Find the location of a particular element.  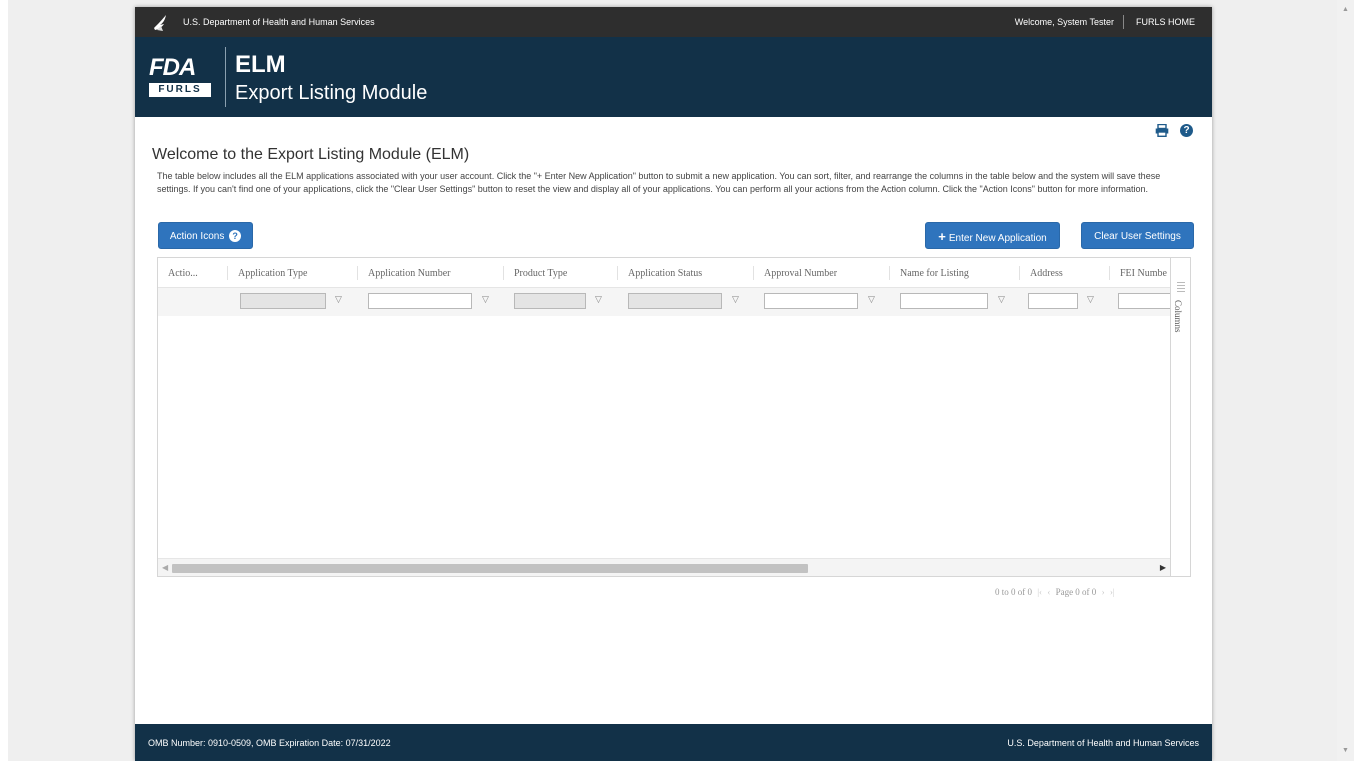

fda-furls-logo: FDA FURLS is located at coordinates (181, 76).